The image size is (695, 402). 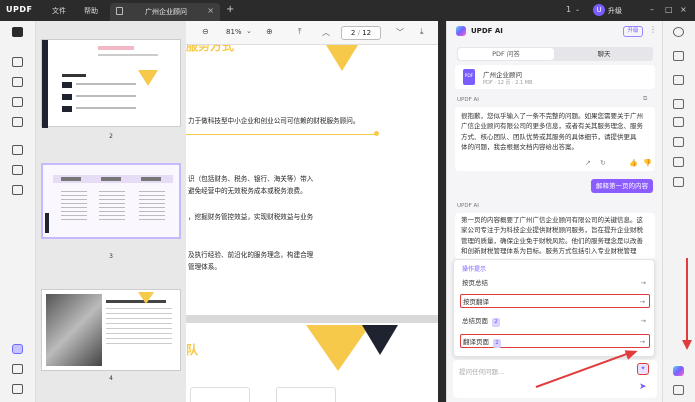 I want to click on share-icon, so click(x=678, y=142).